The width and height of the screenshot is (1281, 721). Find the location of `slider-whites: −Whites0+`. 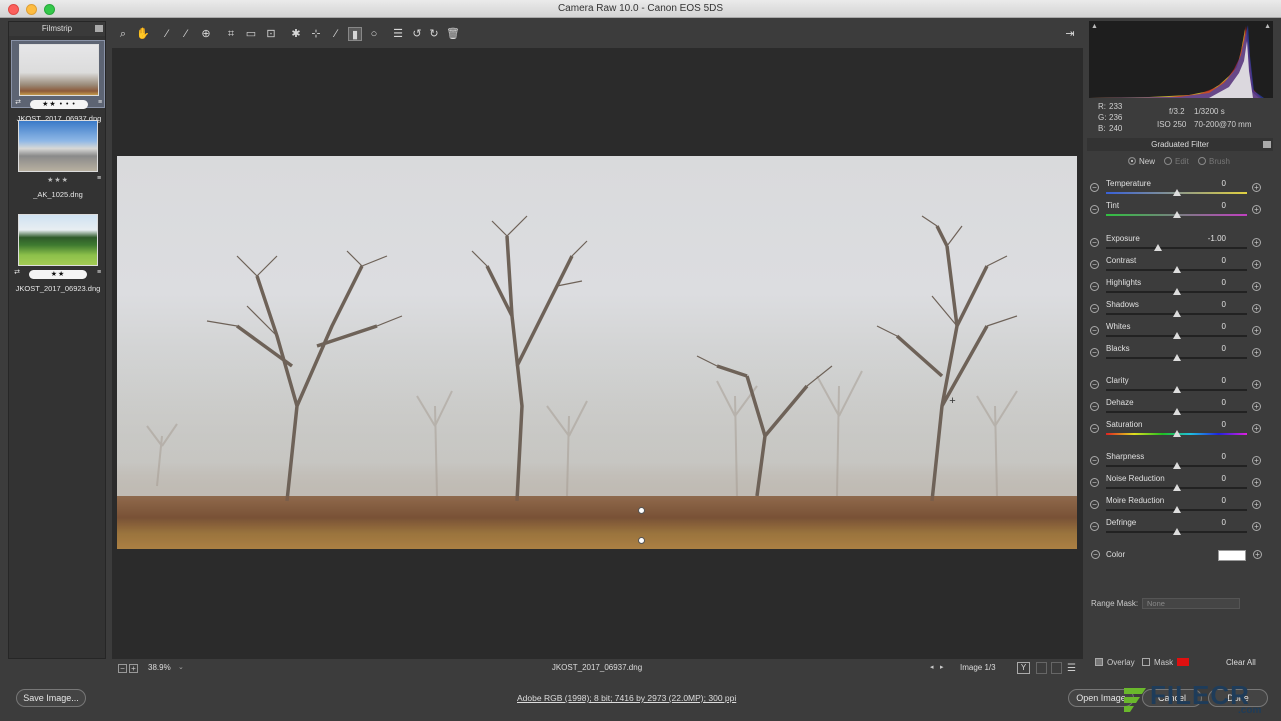

slider-whites: −Whites0+ is located at coordinates (1177, 332).